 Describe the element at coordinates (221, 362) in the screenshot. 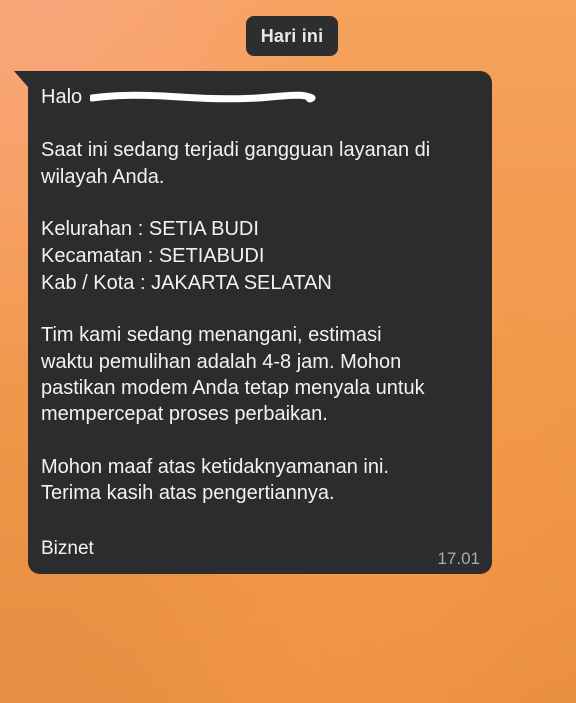

I see `message-line-4: waktu pemulihan adalah 4-8 jam. Mohon` at that location.